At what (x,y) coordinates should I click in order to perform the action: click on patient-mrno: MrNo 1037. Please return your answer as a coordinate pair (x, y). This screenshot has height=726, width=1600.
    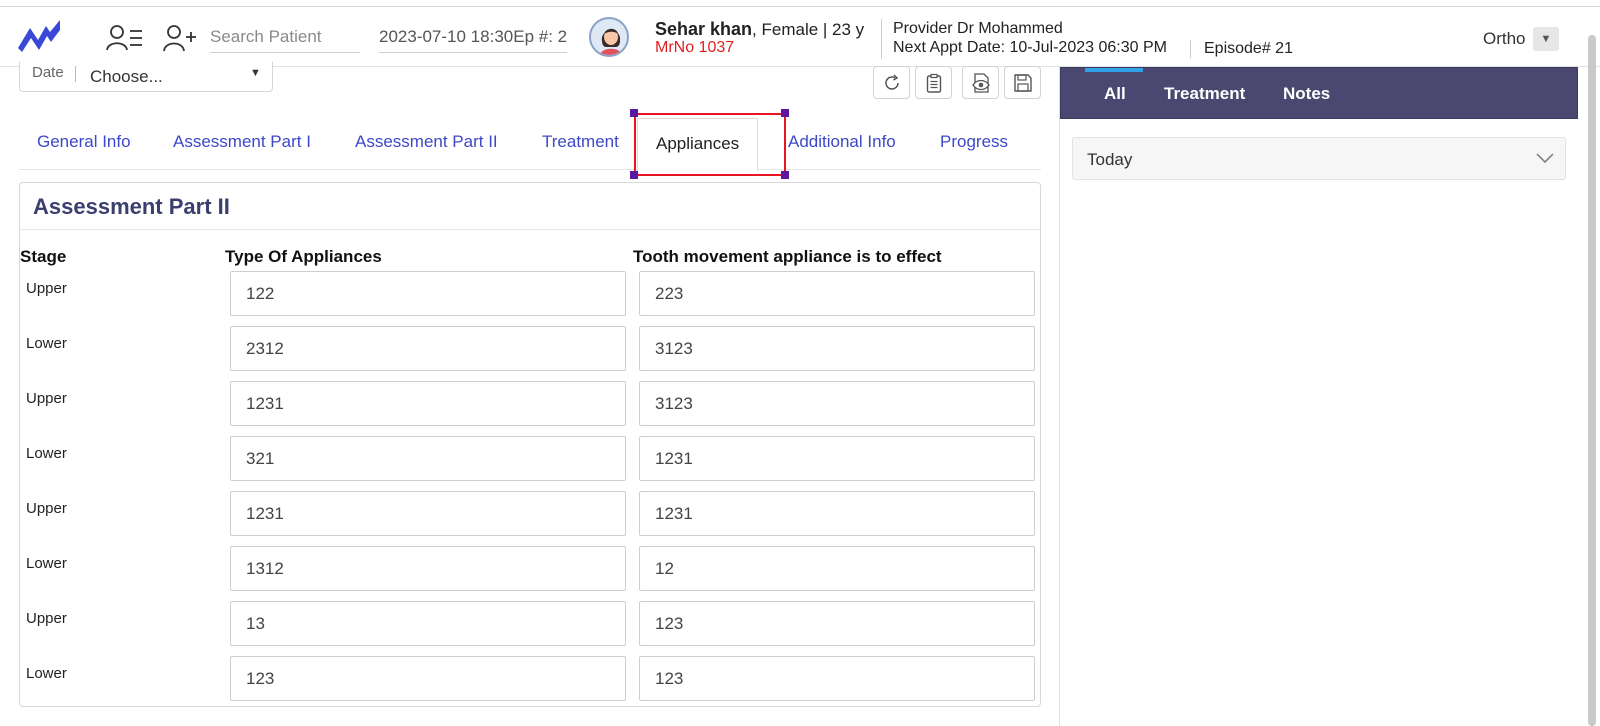
    Looking at the image, I should click on (695, 47).